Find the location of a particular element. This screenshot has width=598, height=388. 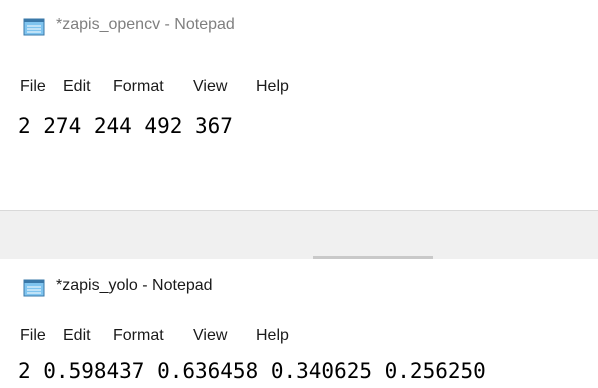

status-bar is located at coordinates (299, 234).